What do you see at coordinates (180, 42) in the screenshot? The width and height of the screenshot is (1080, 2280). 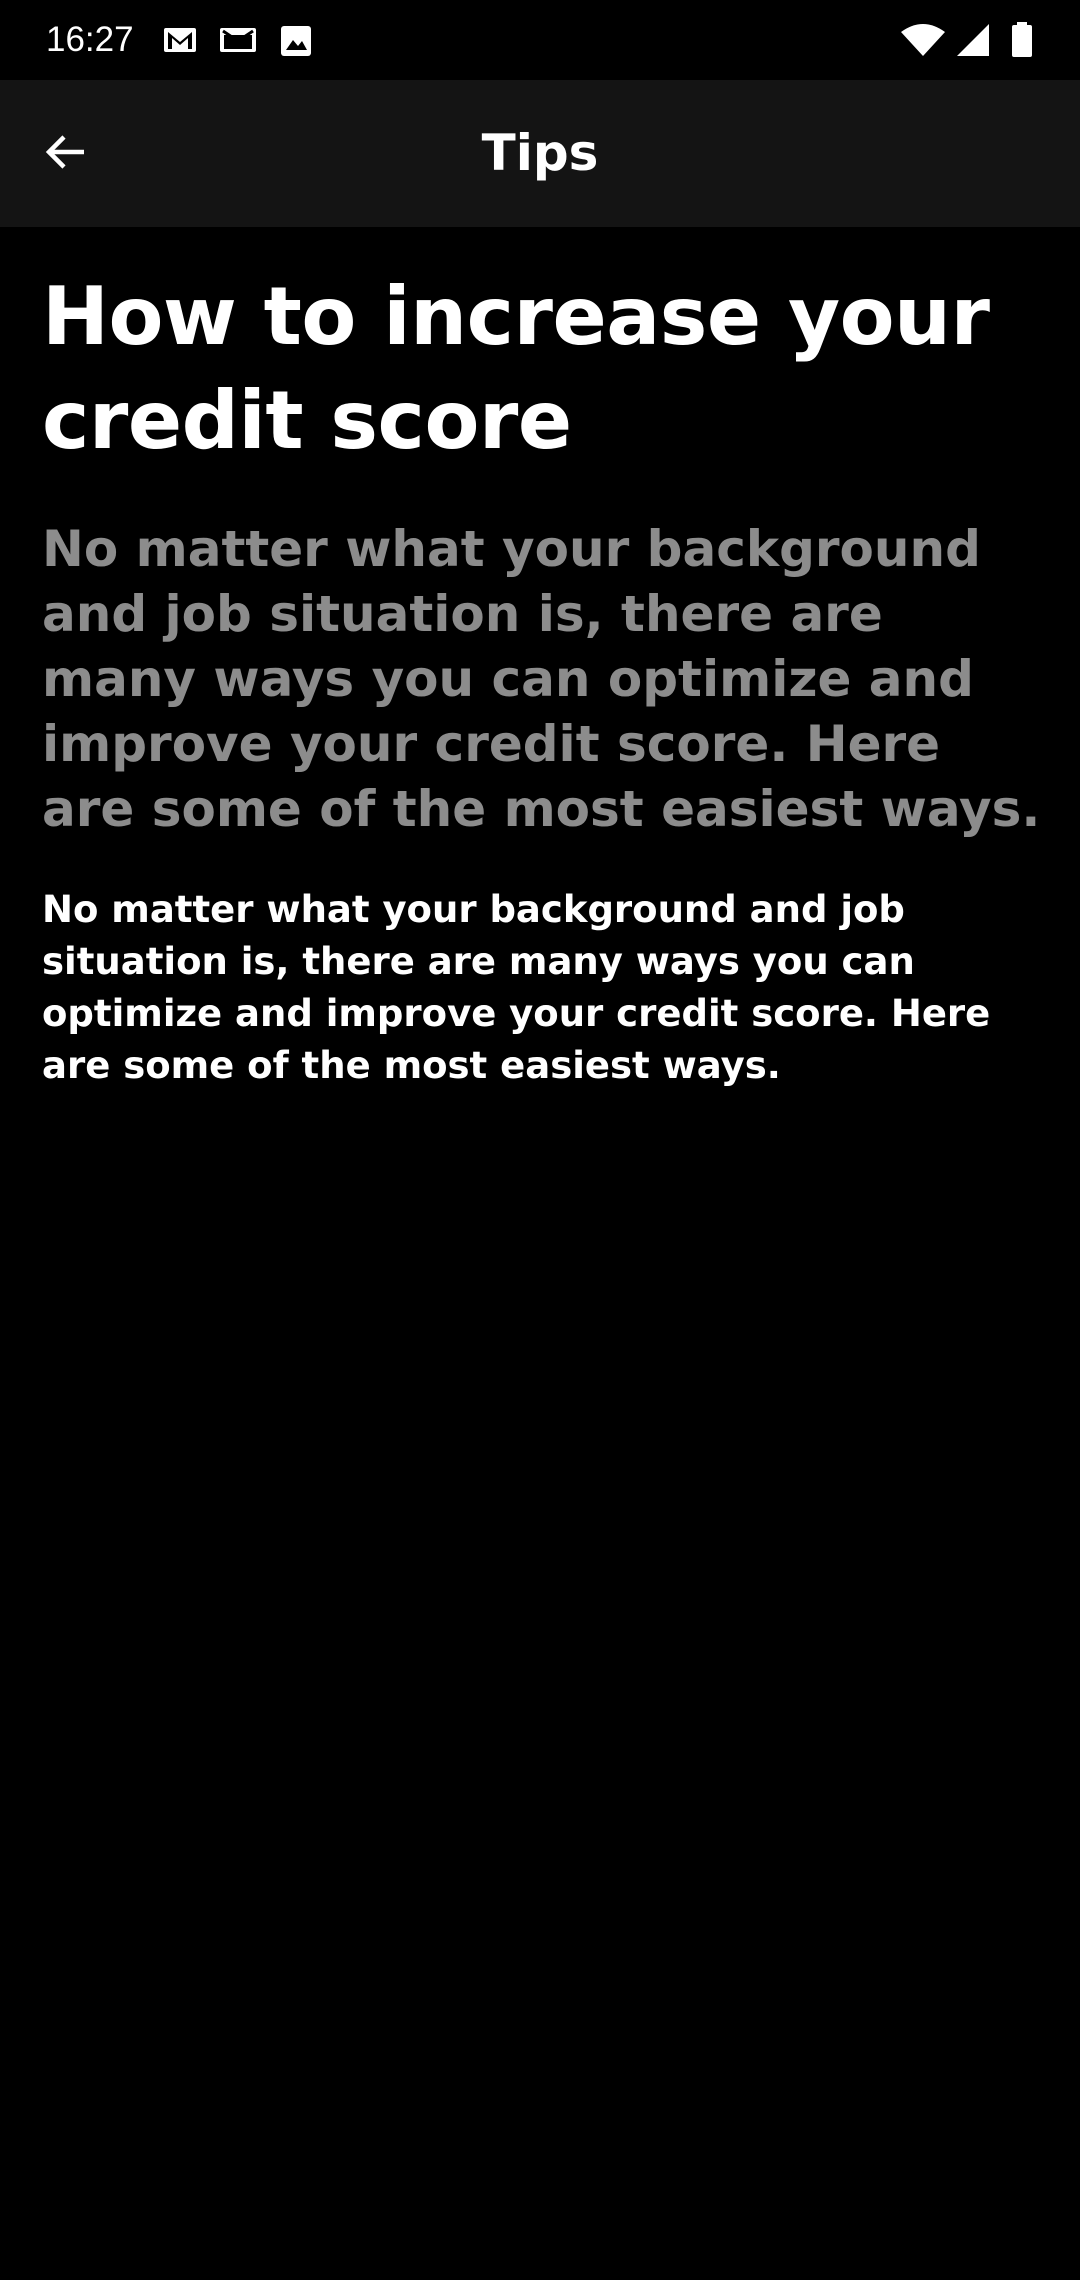 I see `gmail-icon` at bounding box center [180, 42].